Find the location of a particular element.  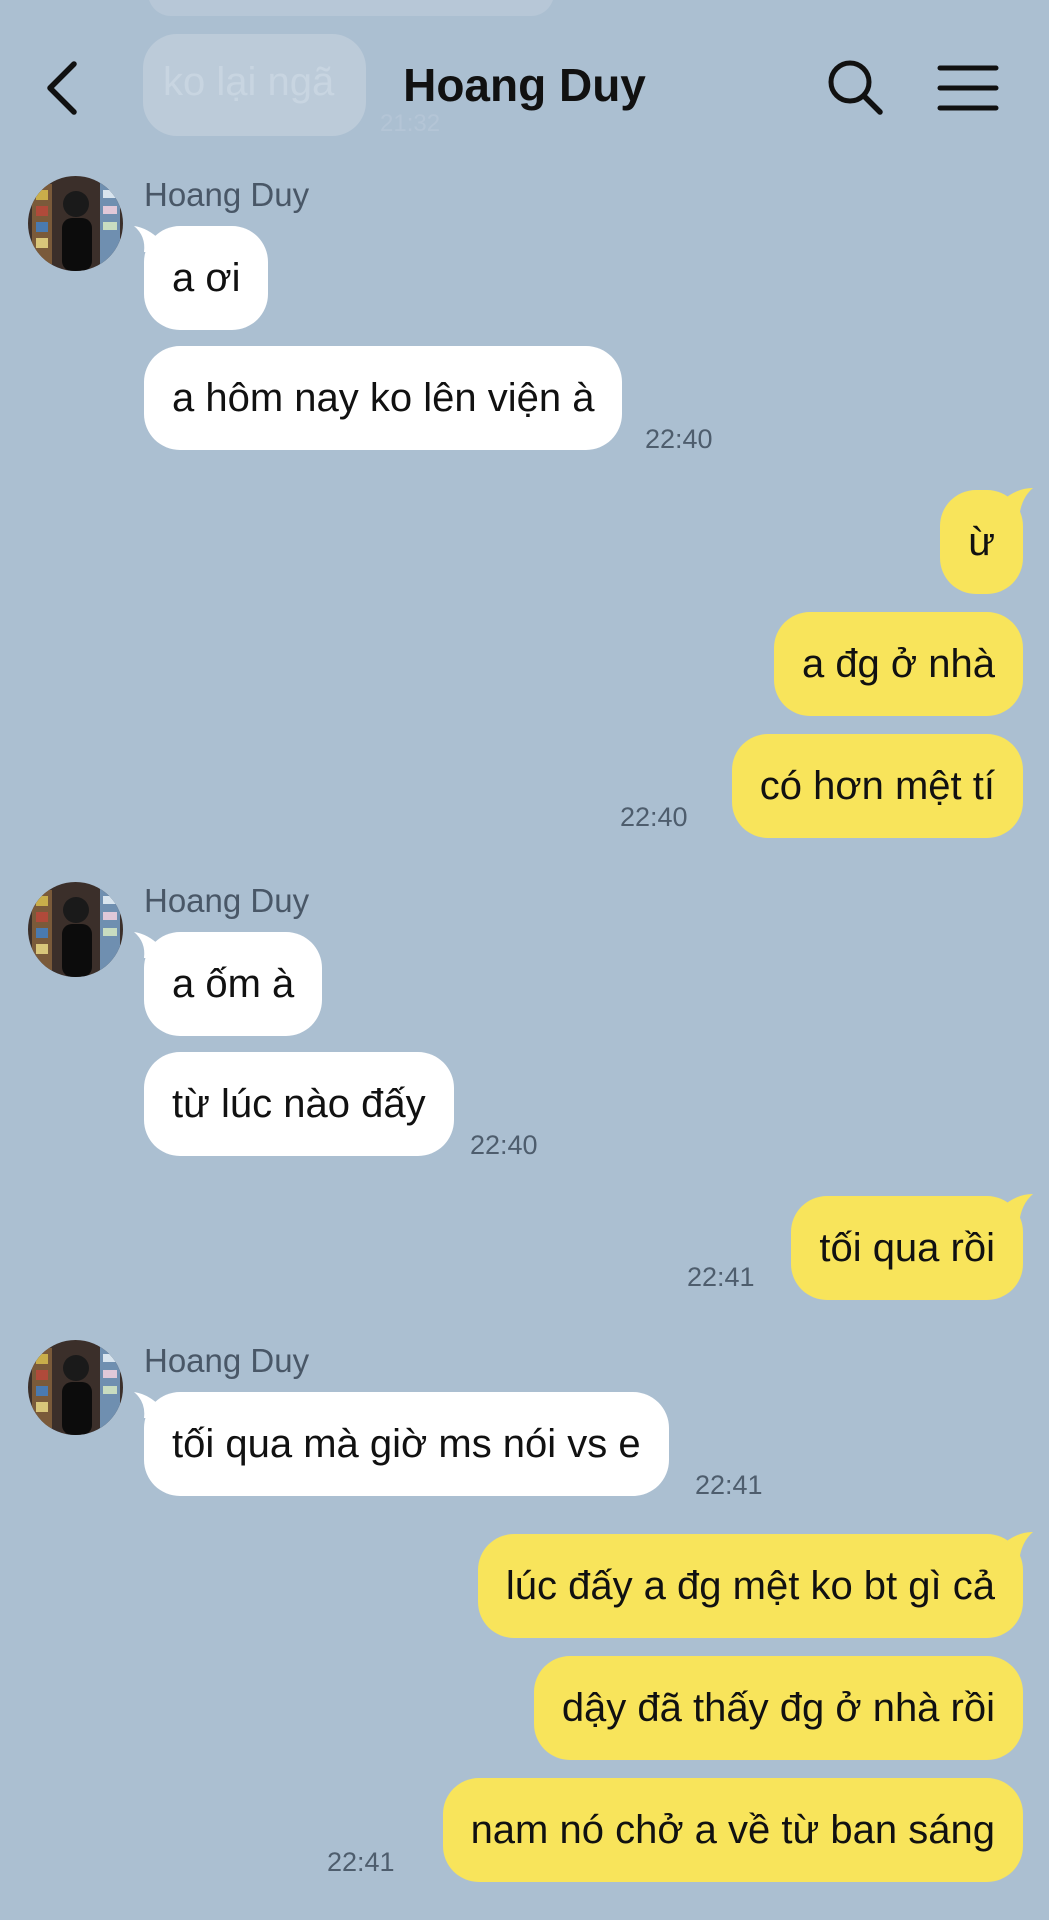

incoming-message: từ lúc nào đấy is located at coordinates (299, 1104).